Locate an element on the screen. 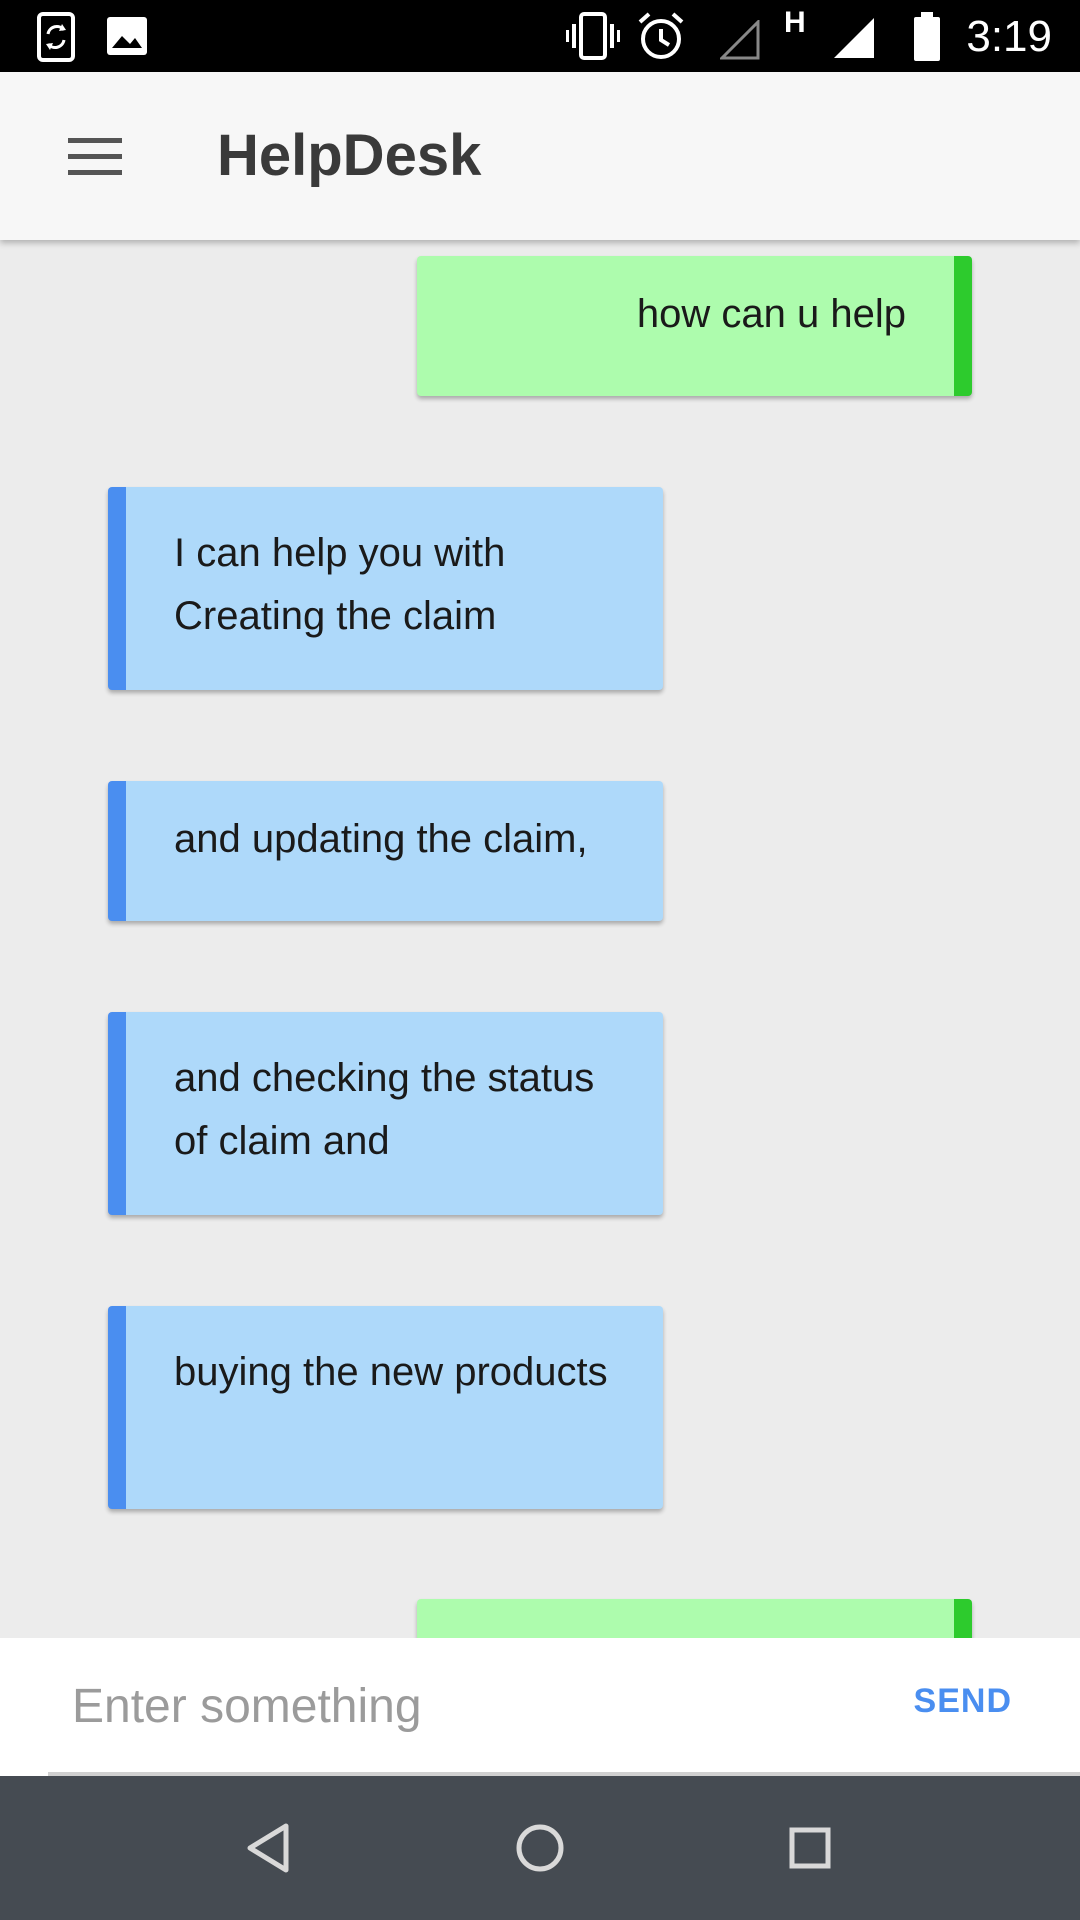 The width and height of the screenshot is (1080, 1920). sync-phone-icon is located at coordinates (56, 37).